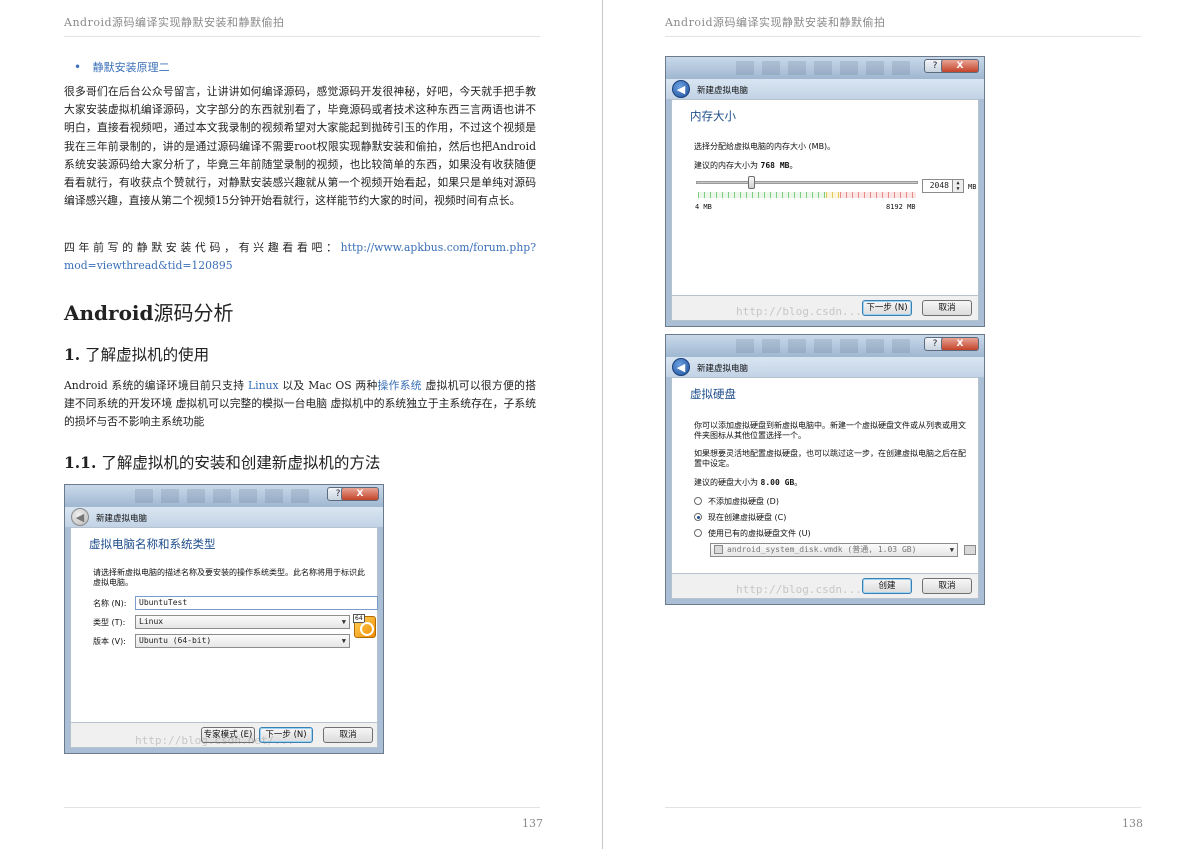 Image resolution: width=1203 pixels, height=849 pixels. Describe the element at coordinates (241, 463) in the screenshot. I see `subsubsection-title: 了解虚拟机的安装和创建新虚拟机的方法` at that location.